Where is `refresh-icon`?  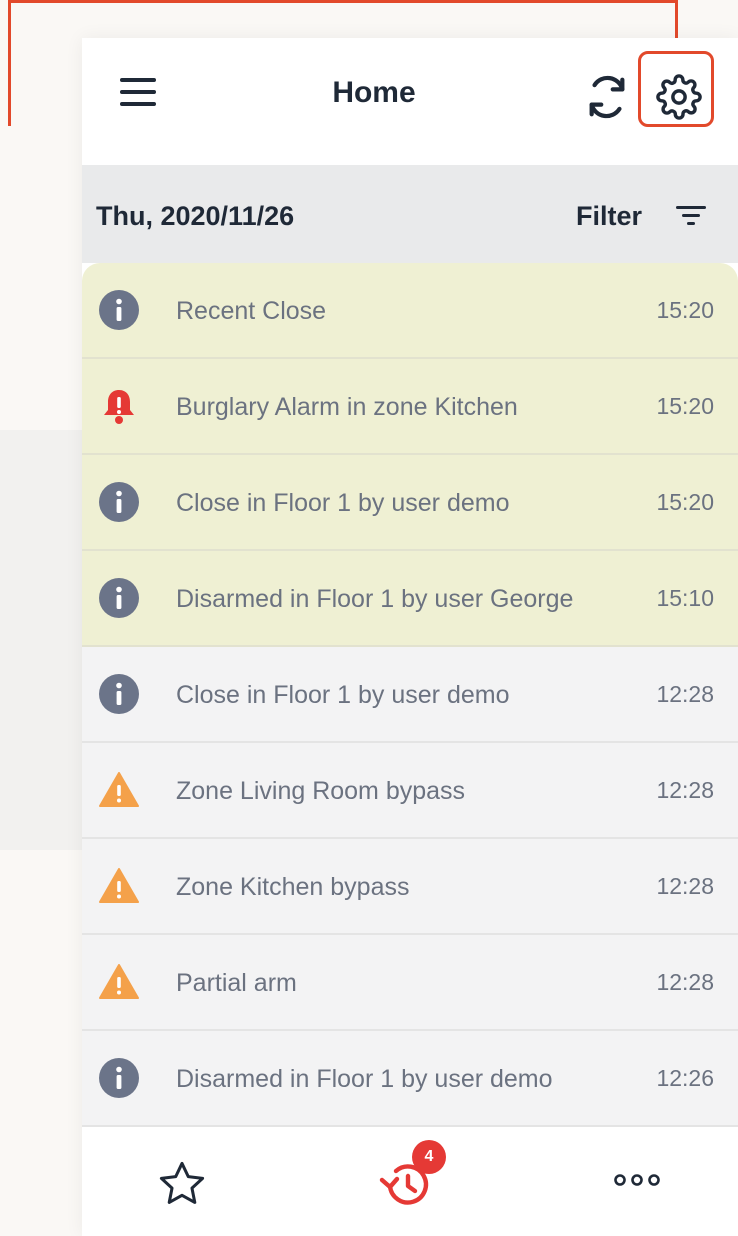
refresh-icon is located at coordinates (607, 97).